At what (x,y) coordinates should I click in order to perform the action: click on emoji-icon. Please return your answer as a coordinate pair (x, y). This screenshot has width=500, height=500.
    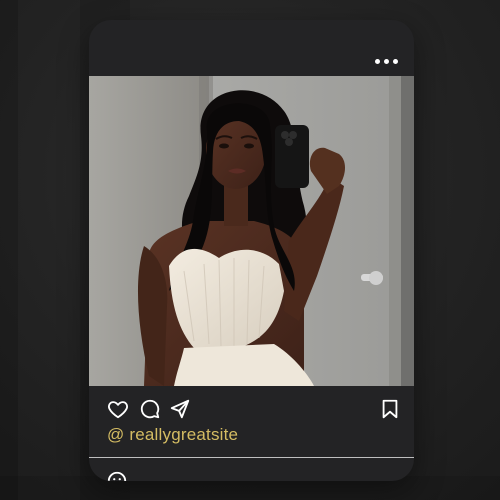
    Looking at the image, I should click on (117, 475).